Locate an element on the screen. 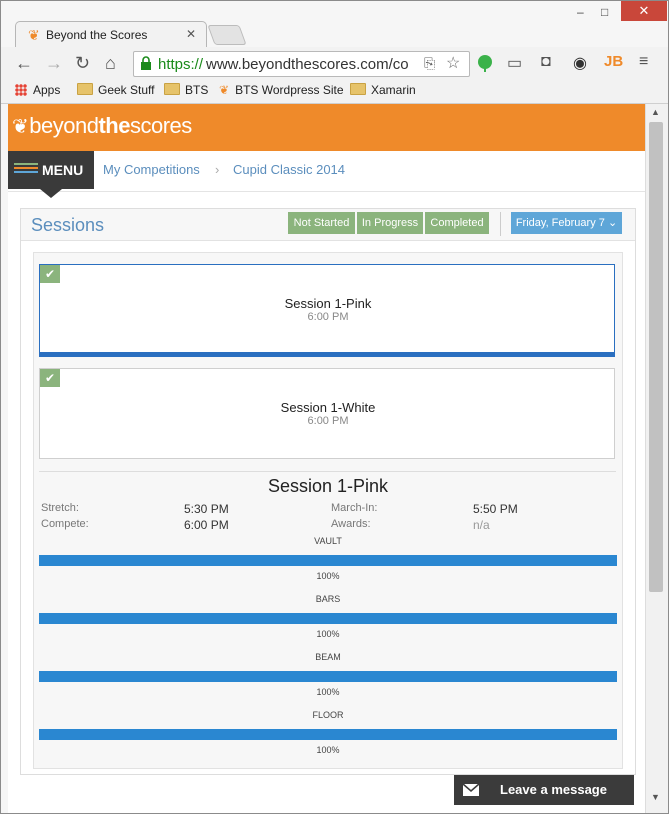  breadcrumb-my-competitions: My Competitions is located at coordinates (151, 169).